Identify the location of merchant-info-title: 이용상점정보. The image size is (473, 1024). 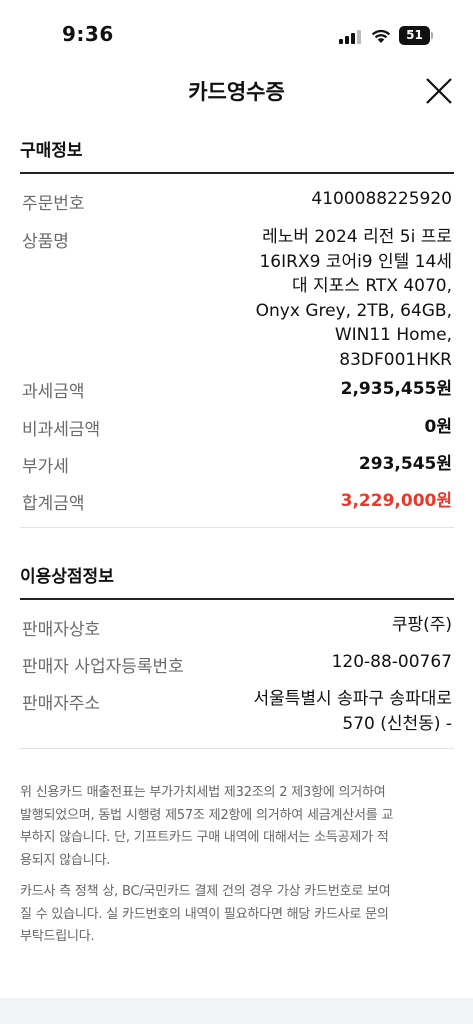
(67, 577).